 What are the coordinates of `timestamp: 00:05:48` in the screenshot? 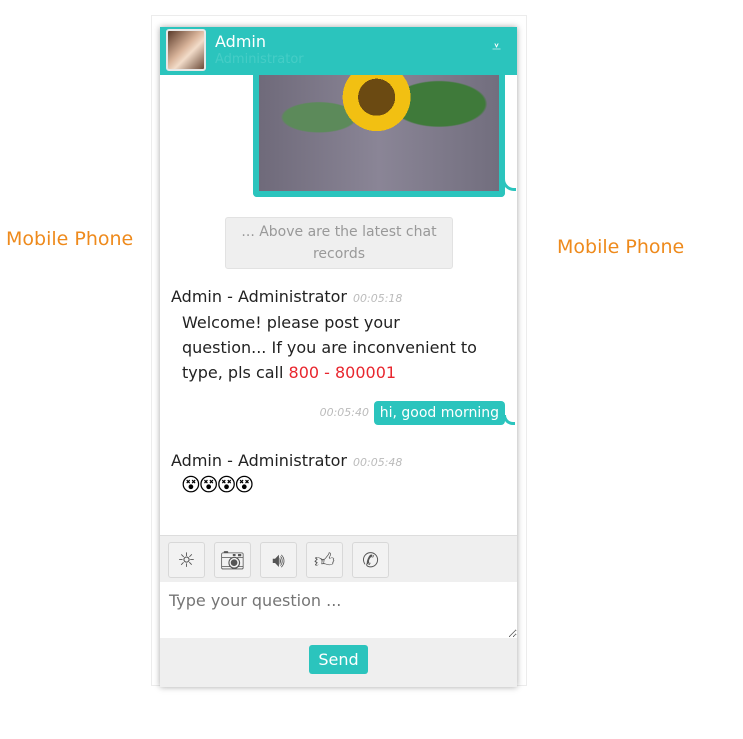 It's located at (378, 462).